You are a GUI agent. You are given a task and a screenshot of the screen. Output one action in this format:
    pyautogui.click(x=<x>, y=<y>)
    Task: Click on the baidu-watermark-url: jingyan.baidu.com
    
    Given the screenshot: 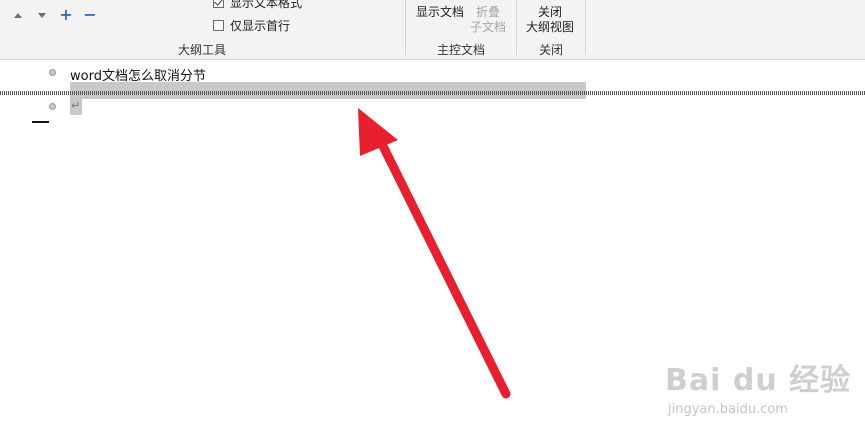 What is the action you would take?
    pyautogui.click(x=728, y=409)
    